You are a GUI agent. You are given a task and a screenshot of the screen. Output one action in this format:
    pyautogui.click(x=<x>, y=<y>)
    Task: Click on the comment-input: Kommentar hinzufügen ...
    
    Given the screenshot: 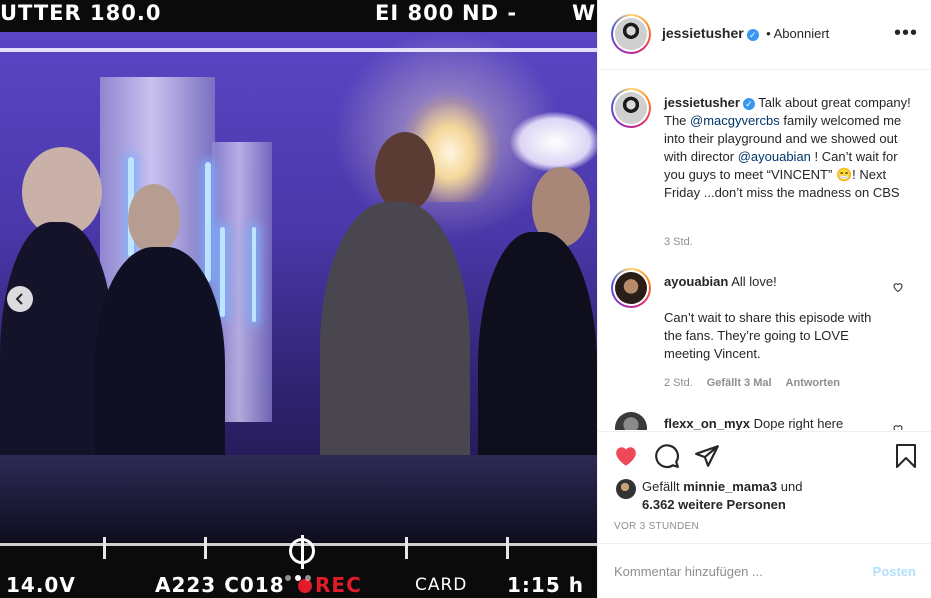 What is the action you would take?
    pyautogui.click(x=688, y=571)
    